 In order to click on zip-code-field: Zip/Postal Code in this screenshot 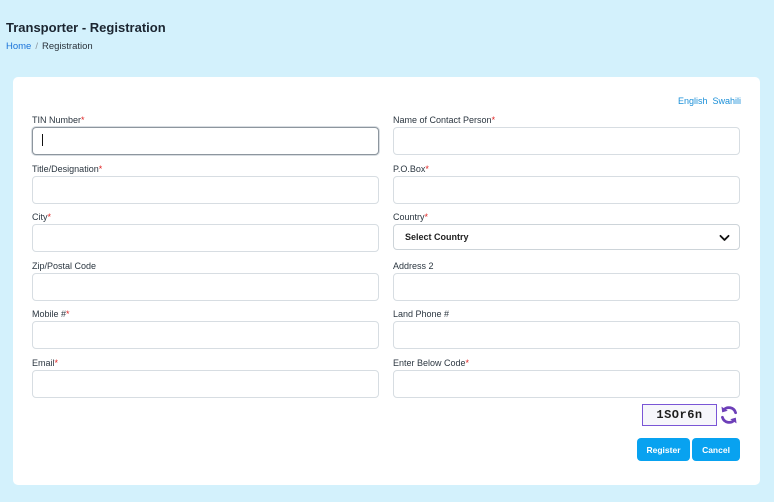, I will do `click(205, 280)`.